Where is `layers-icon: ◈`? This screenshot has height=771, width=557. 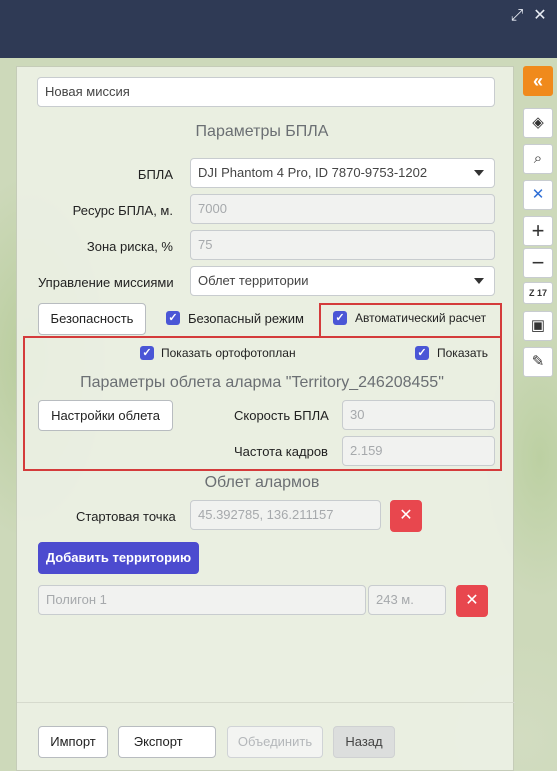
layers-icon: ◈ is located at coordinates (538, 123).